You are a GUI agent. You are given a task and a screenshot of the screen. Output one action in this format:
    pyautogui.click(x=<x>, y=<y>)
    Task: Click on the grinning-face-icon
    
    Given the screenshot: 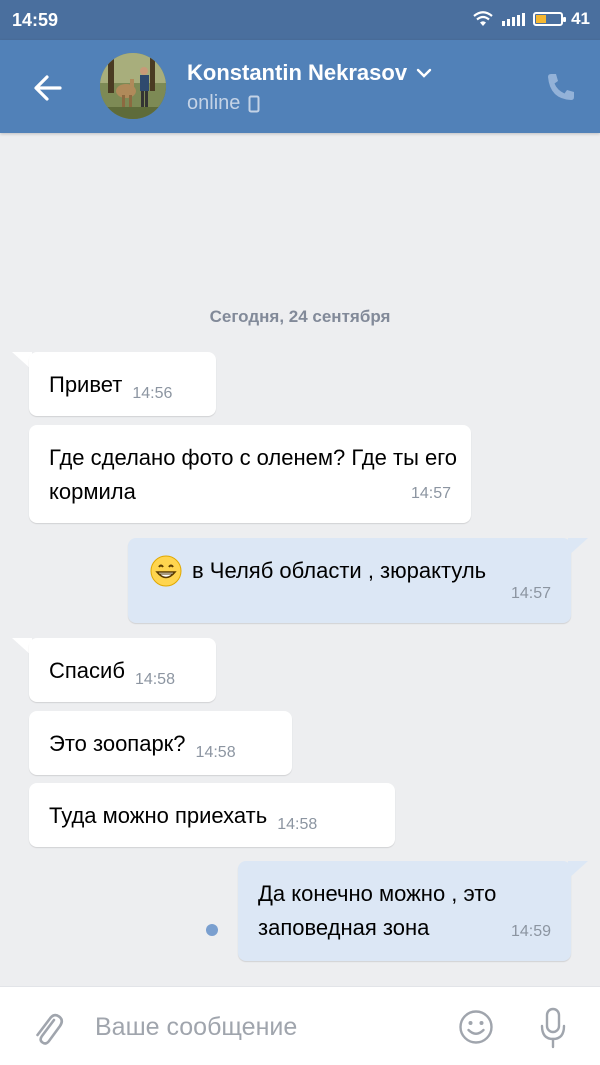 What is the action you would take?
    pyautogui.click(x=166, y=571)
    